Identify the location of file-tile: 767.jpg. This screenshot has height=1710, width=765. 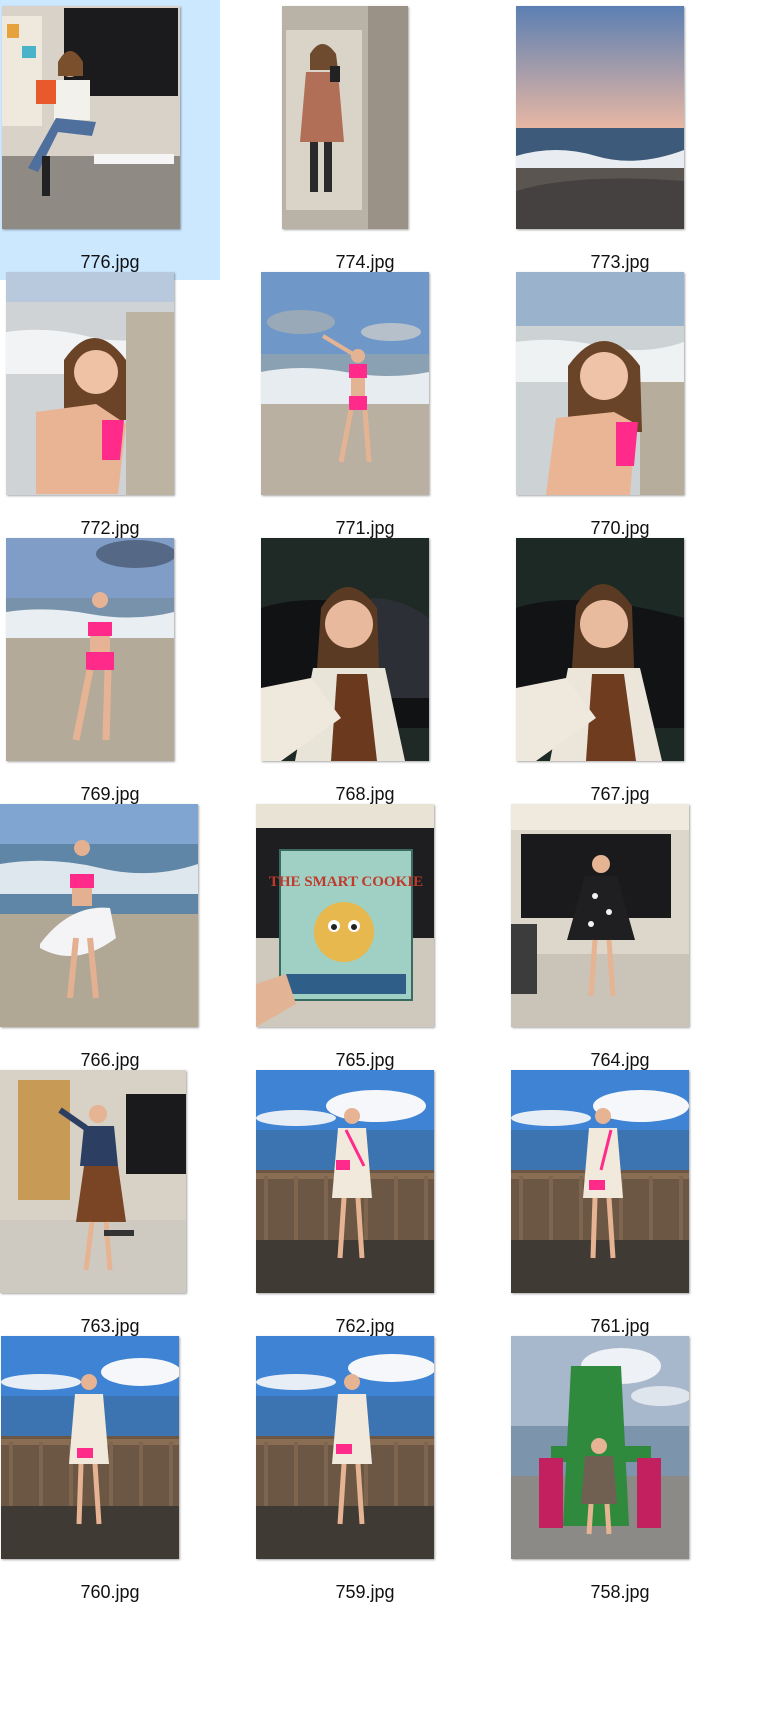
(620, 672).